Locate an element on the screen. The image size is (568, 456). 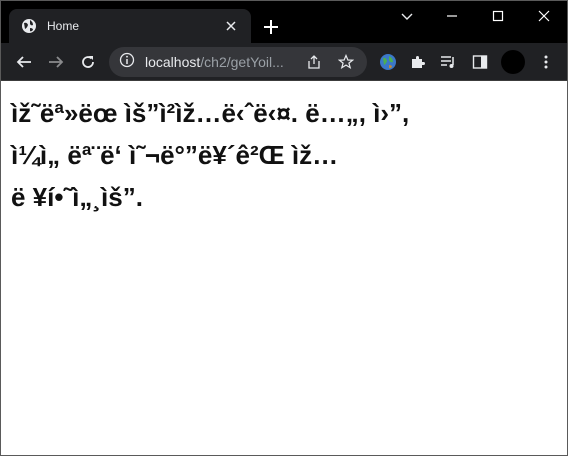
reload-button is located at coordinates (88, 62).